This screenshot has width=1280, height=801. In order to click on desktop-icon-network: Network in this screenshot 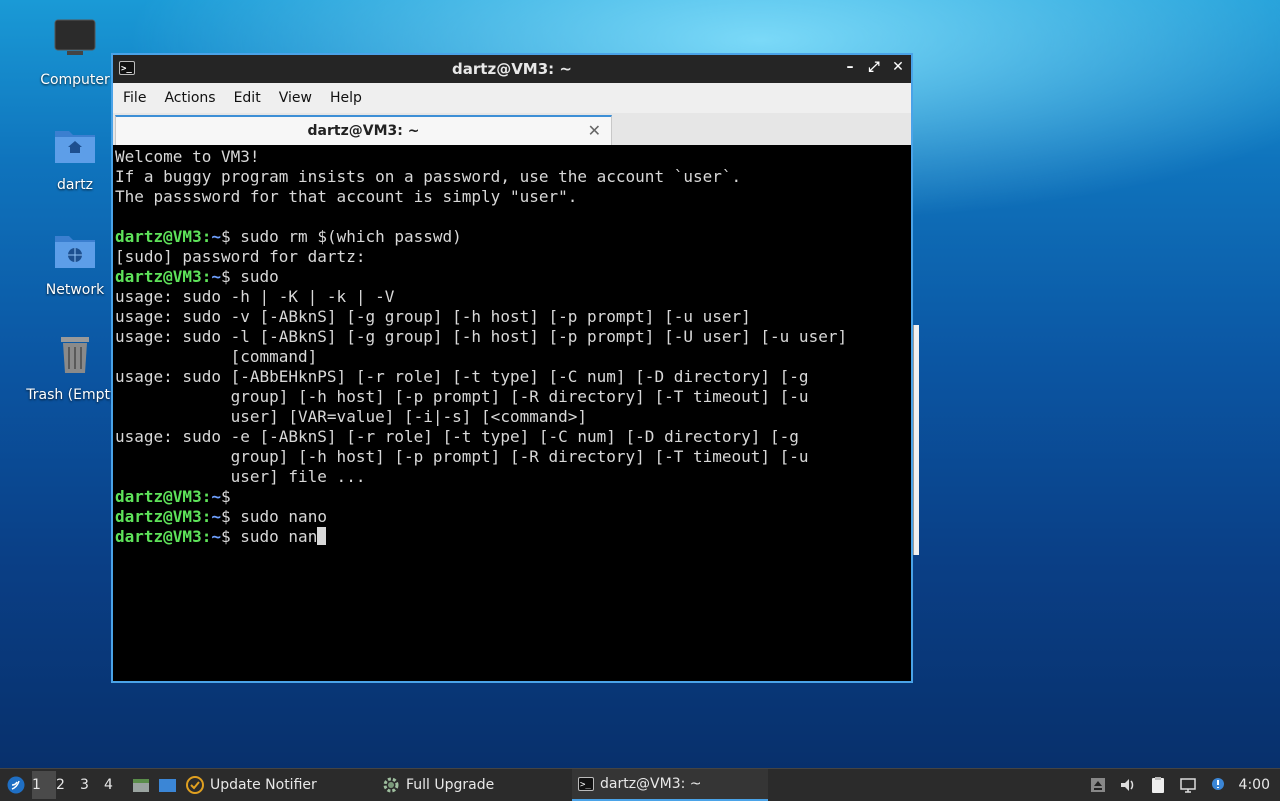, I will do `click(75, 263)`.